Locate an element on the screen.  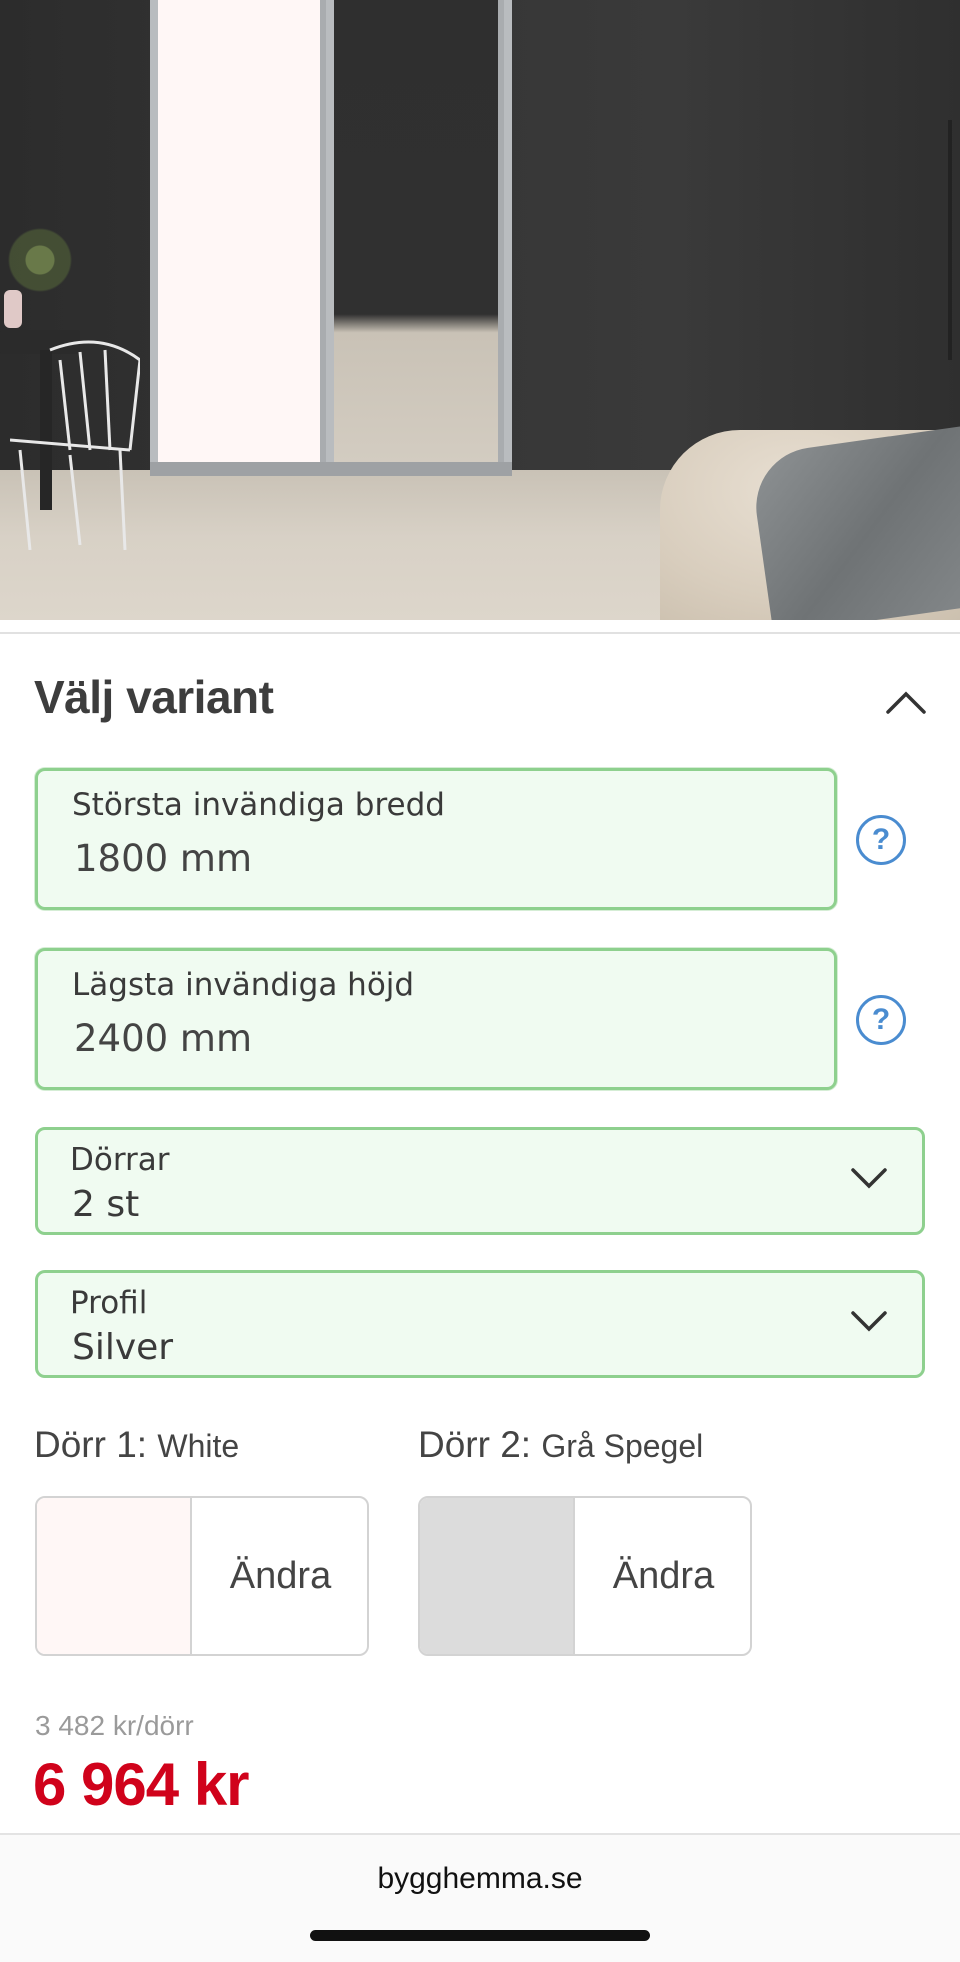
door-2-label: Dörr 2: Grå Spegel is located at coordinates (560, 1445).